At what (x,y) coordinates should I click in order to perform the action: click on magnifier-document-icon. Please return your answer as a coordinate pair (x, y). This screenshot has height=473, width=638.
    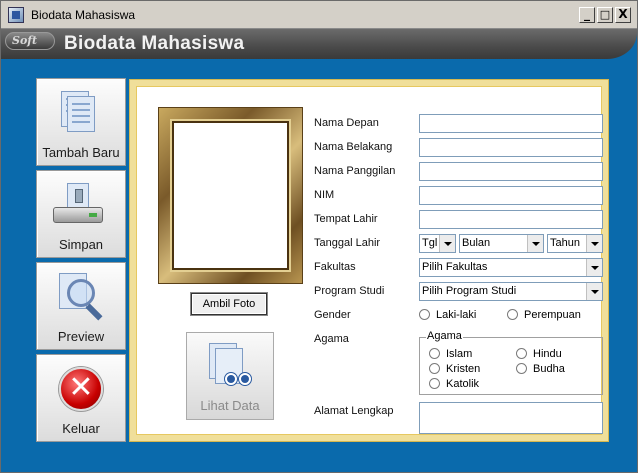
    Looking at the image, I should click on (83, 297).